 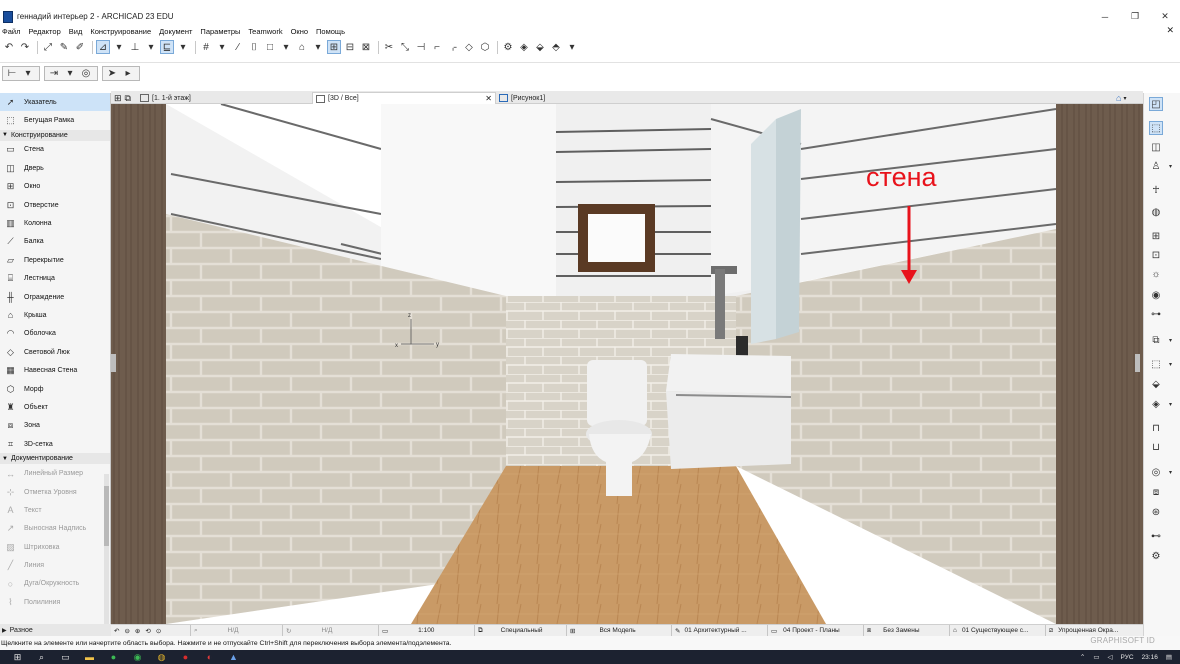 I want to click on tool-text: A Текст, so click(x=55, y=510).